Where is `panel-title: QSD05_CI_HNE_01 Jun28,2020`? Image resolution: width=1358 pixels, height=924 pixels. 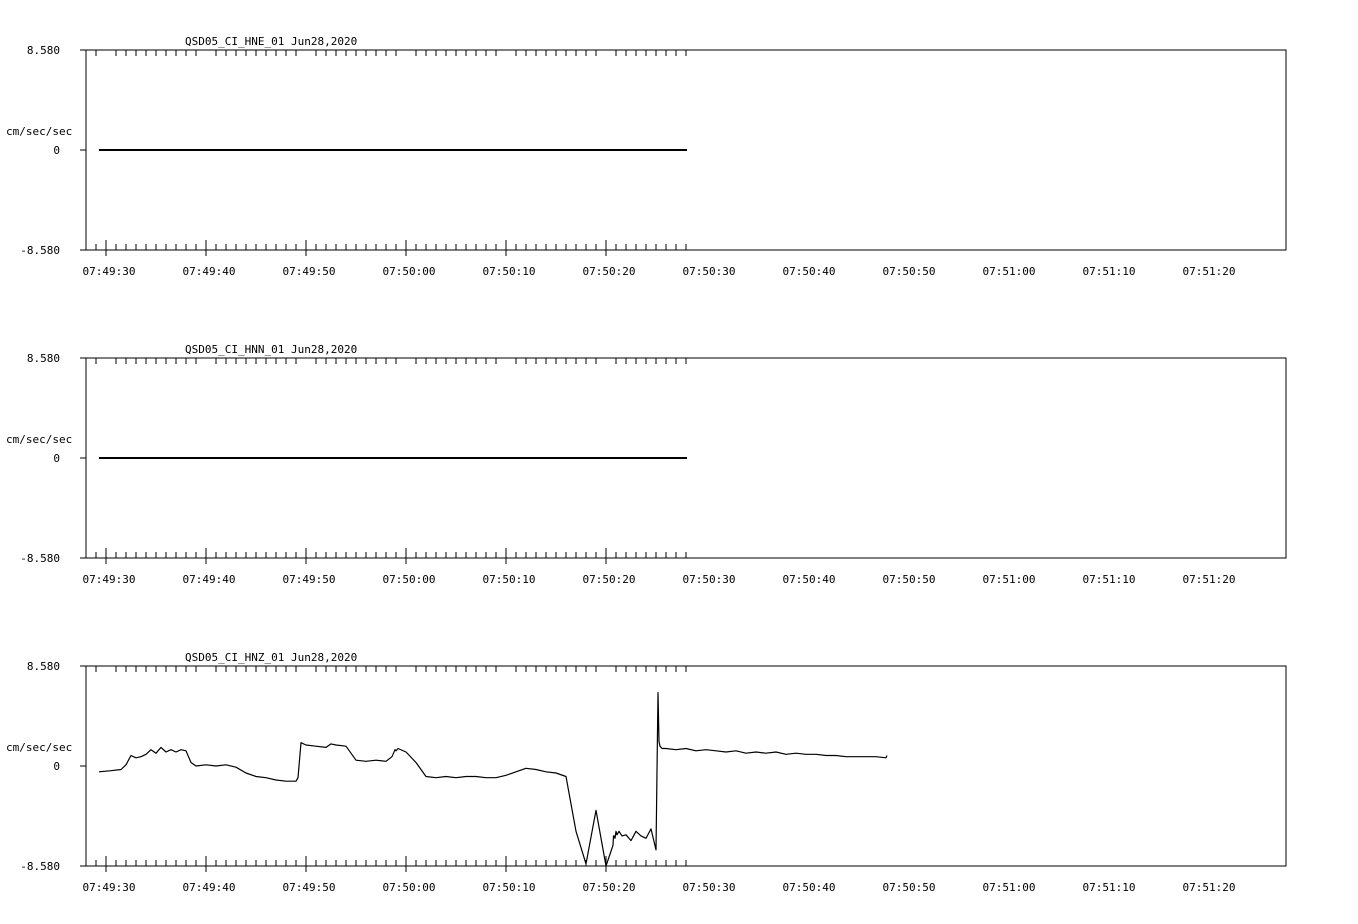 panel-title: QSD05_CI_HNE_01 Jun28,2020 is located at coordinates (271, 41).